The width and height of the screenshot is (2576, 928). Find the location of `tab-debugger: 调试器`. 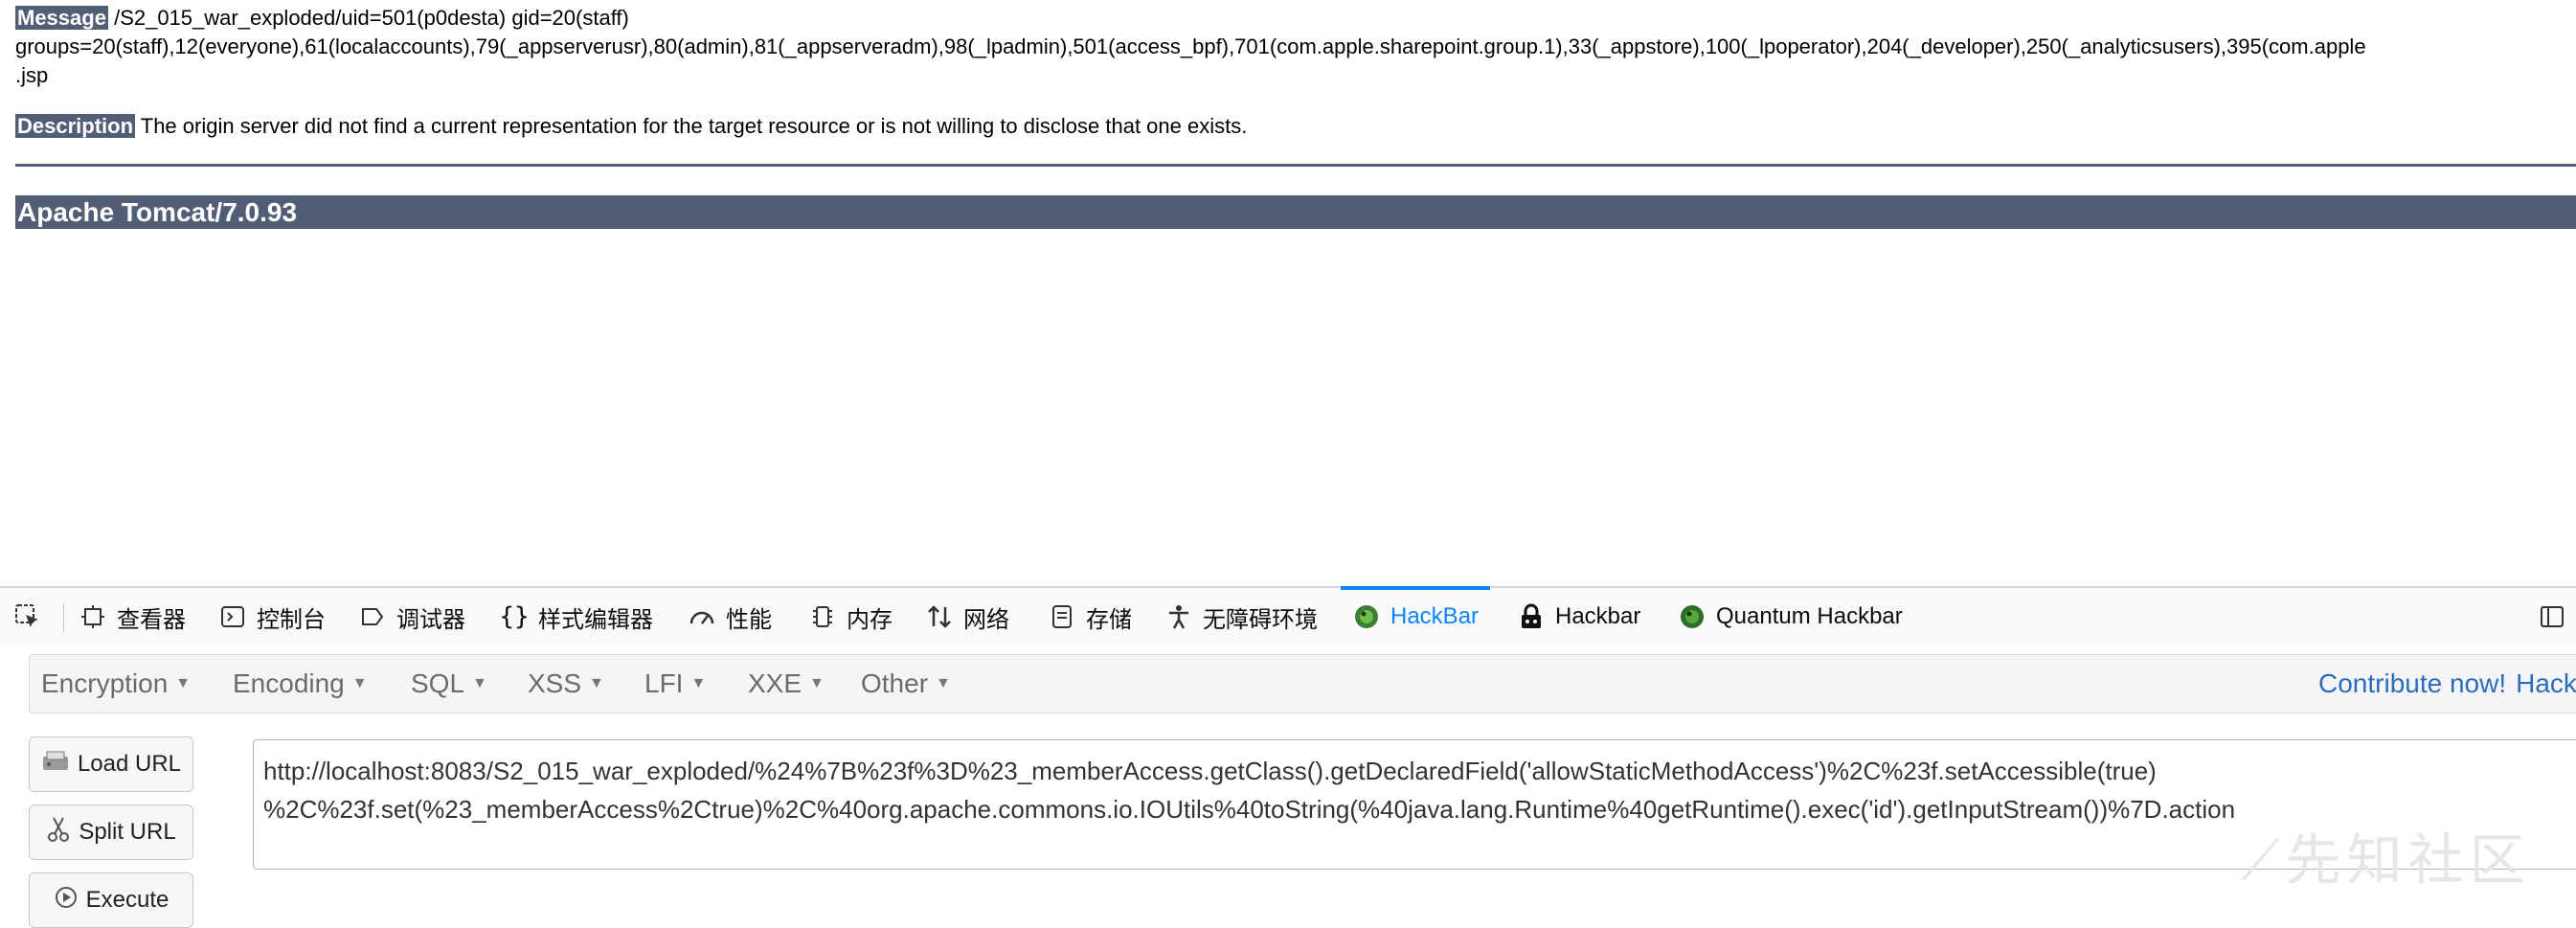

tab-debugger: 调试器 is located at coordinates (411, 616).